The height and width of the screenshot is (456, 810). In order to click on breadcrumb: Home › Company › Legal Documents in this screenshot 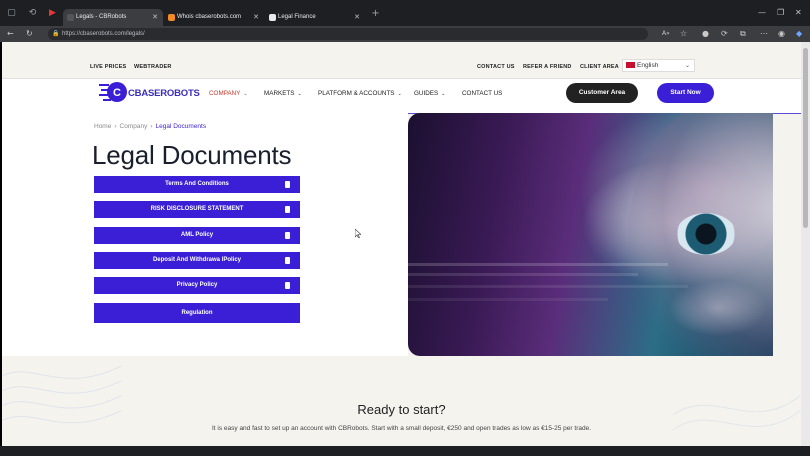, I will do `click(150, 126)`.